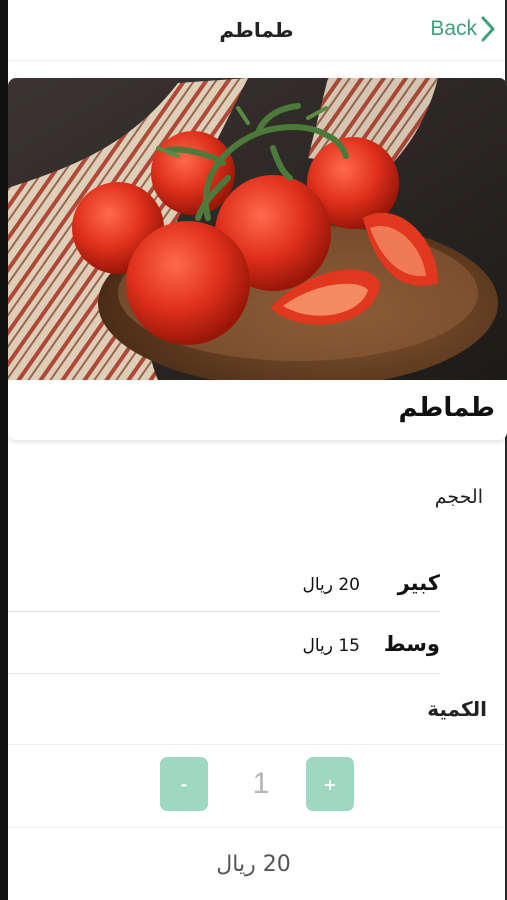  I want to click on screen-edge-left, so click(4, 450).